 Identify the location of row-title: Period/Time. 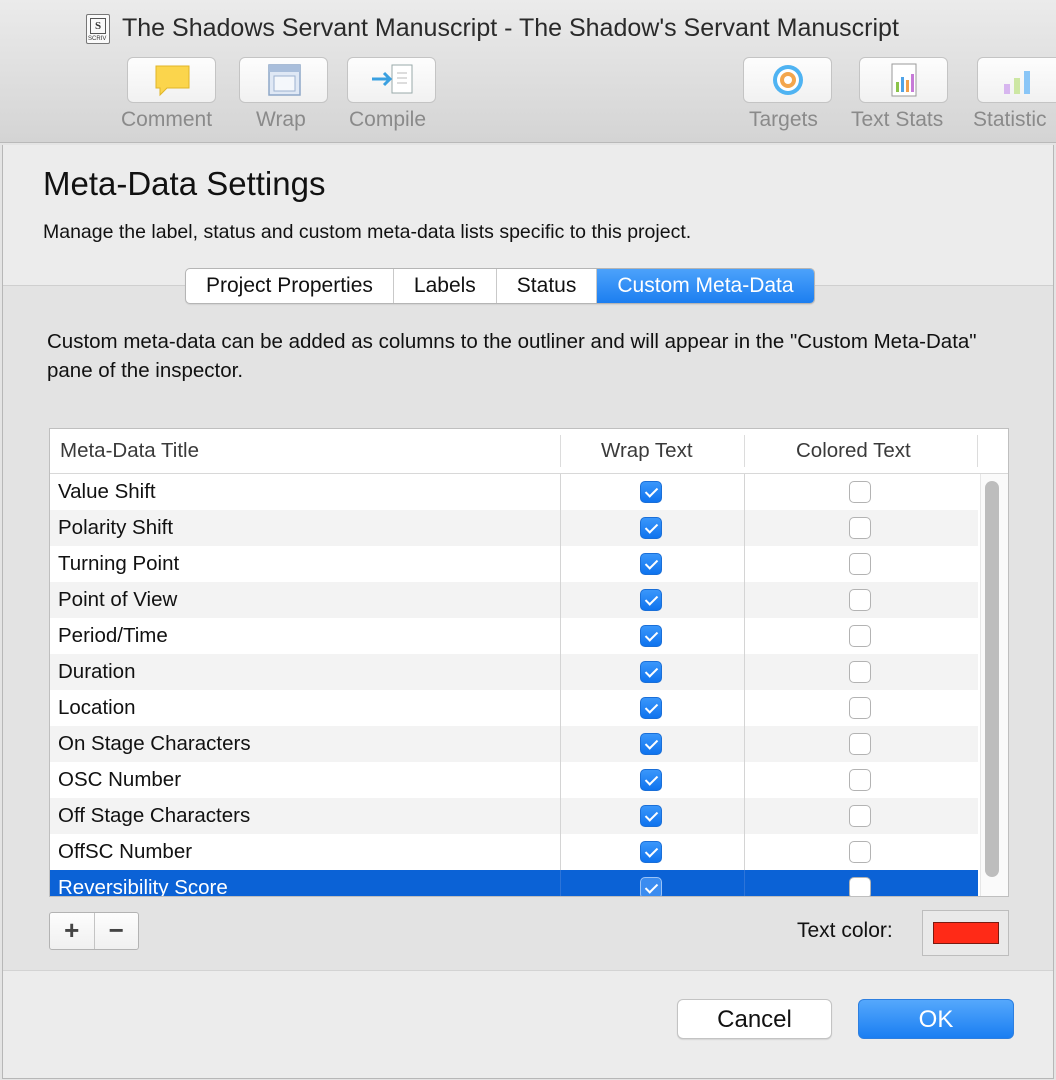
(113, 635).